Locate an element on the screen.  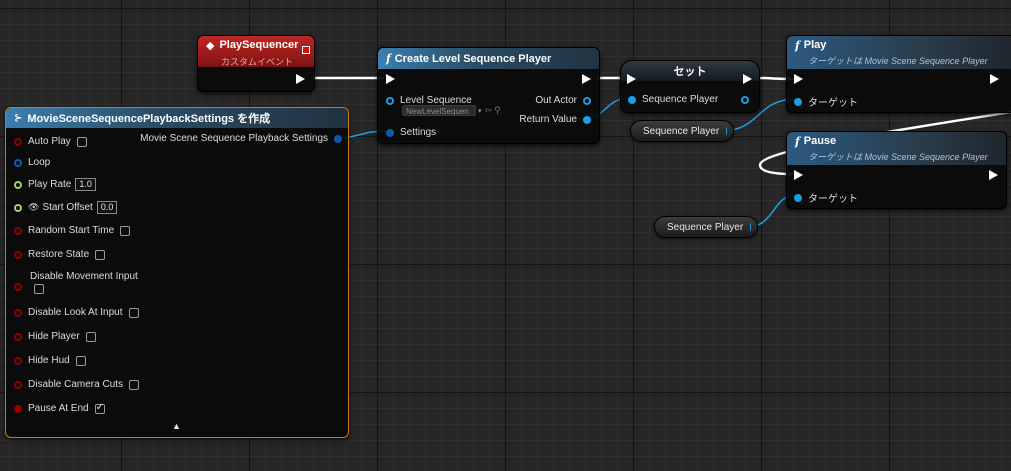
disable-movement-input-label: Disable Movement Input is located at coordinates (84, 276).